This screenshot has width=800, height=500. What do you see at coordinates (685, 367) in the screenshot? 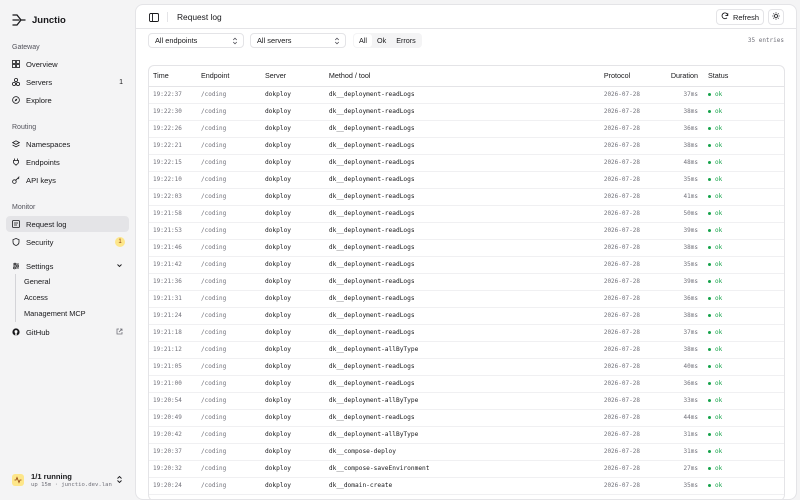
I see `cell-duration: 40ms` at bounding box center [685, 367].